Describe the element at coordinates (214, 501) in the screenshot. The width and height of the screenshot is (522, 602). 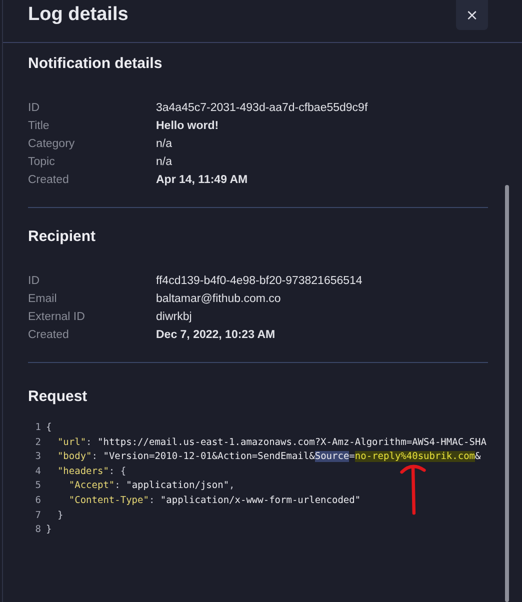
I see `code-line: "Content-Type": "application/x-www-form-urlencoded"` at that location.